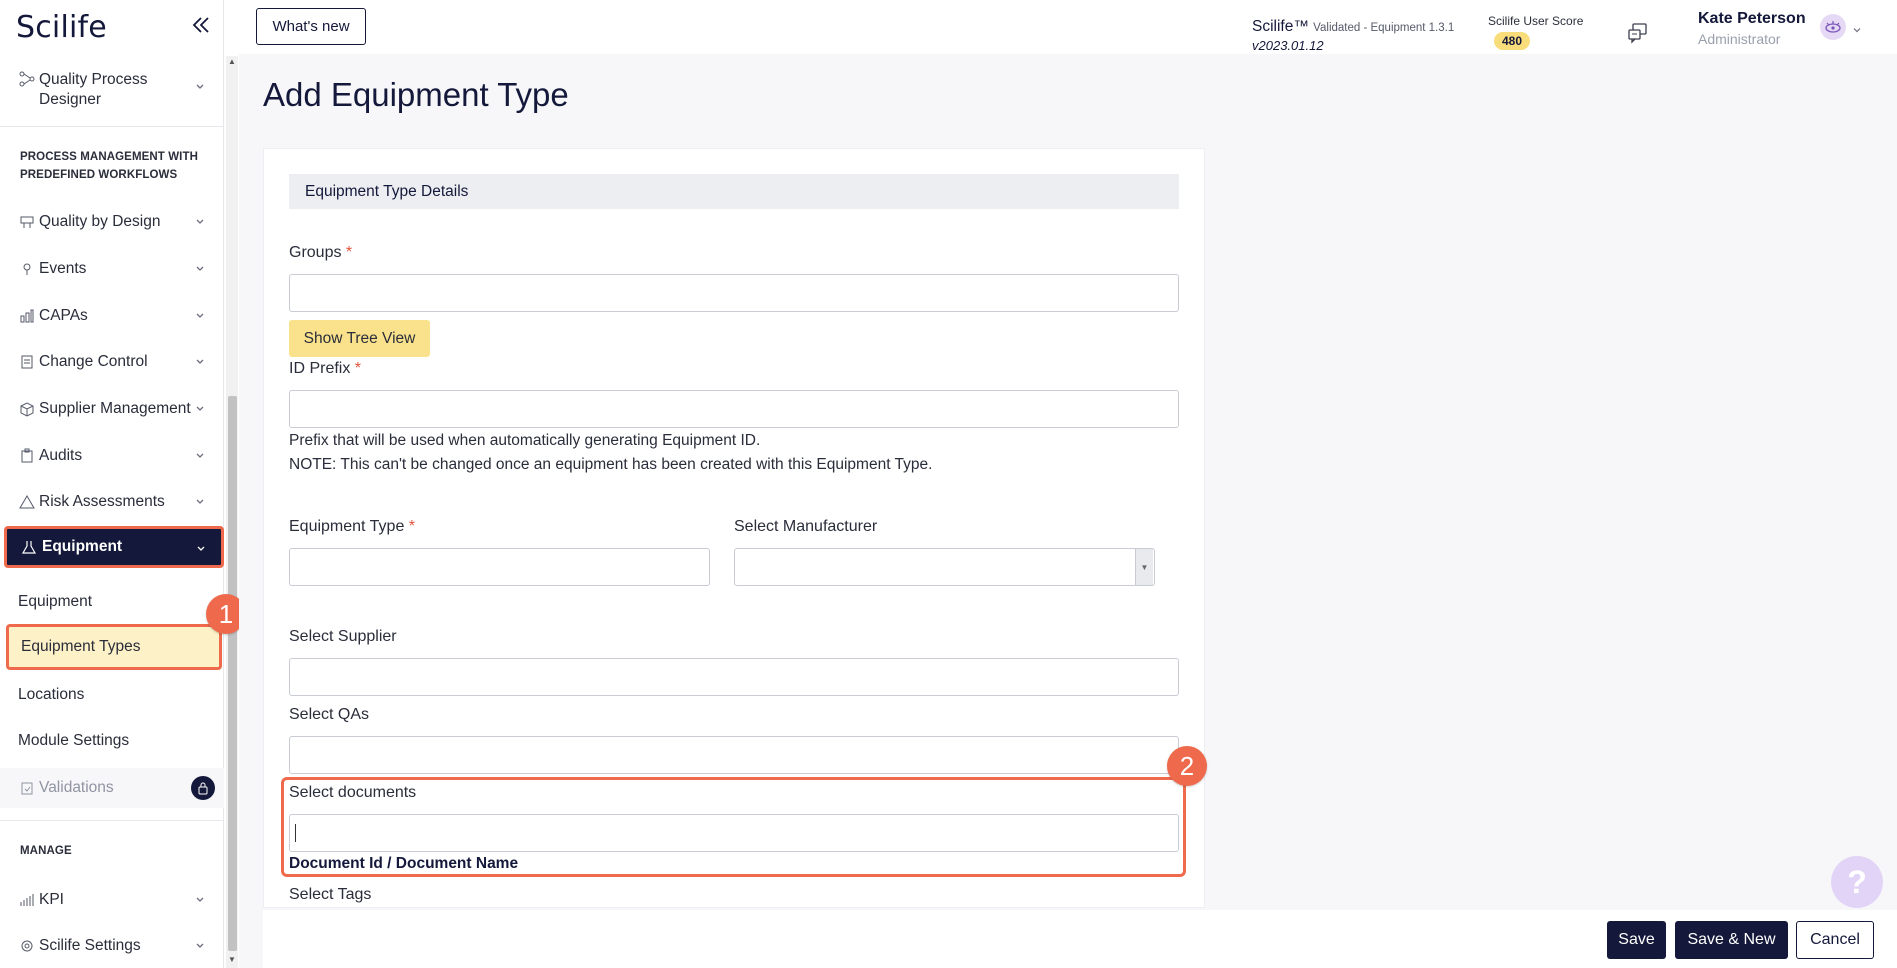 This screenshot has height=968, width=1897. I want to click on score-badge: 480, so click(1512, 41).